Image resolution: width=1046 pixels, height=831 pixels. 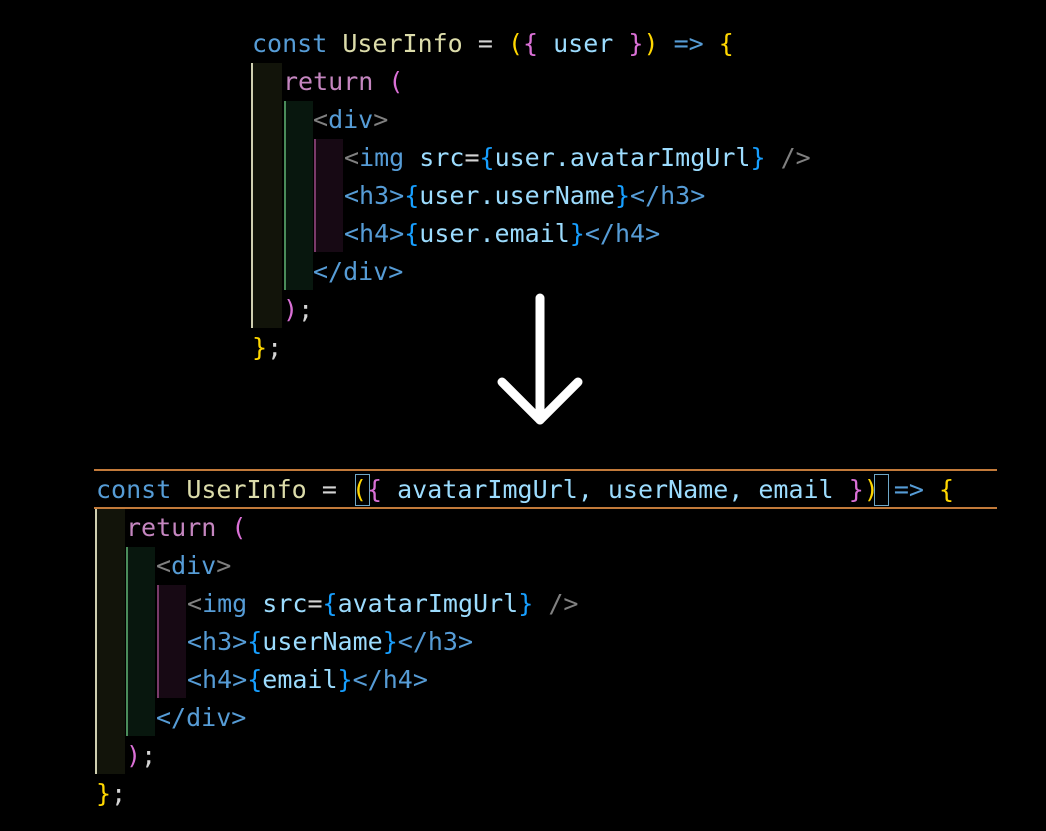 I want to click on param-user: user, so click(x=583, y=43).